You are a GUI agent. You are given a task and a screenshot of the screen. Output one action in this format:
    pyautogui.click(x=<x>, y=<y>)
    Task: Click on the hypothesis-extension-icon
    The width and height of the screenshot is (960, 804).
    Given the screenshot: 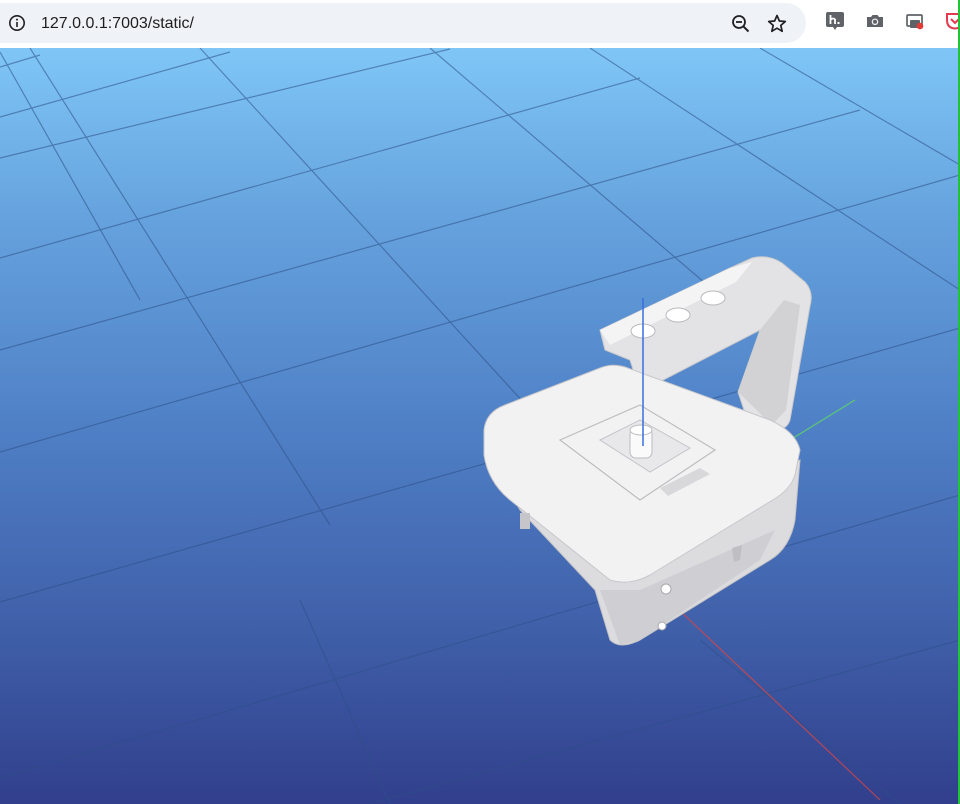 What is the action you would take?
    pyautogui.click(x=835, y=21)
    